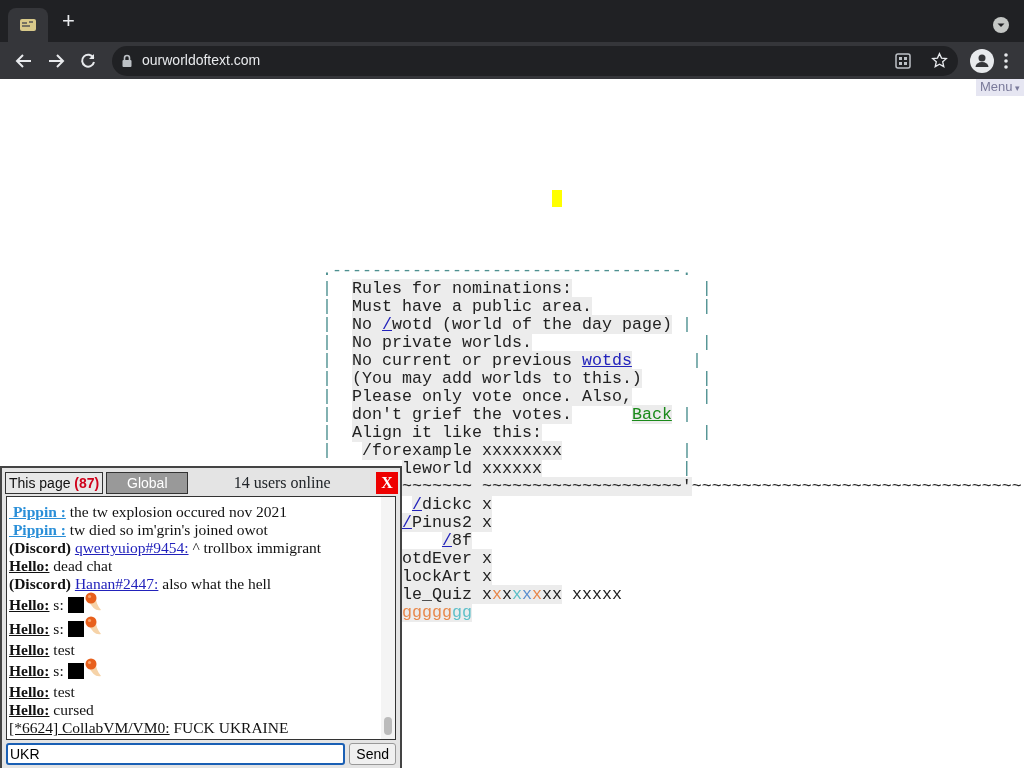 This screenshot has width=1024, height=768. I want to click on chat-message: (Discord) Hanan#2447: also what the hell, so click(140, 584).